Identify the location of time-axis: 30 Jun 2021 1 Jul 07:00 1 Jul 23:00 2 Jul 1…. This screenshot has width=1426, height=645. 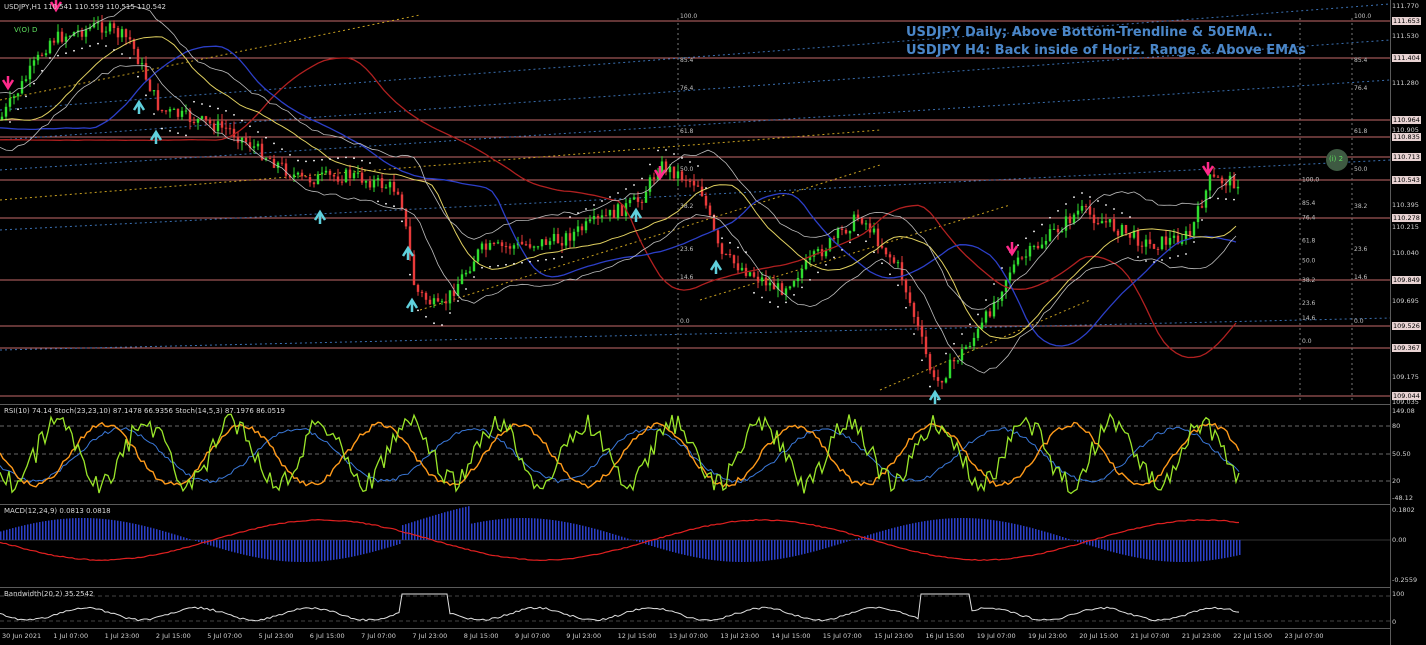
(695, 637).